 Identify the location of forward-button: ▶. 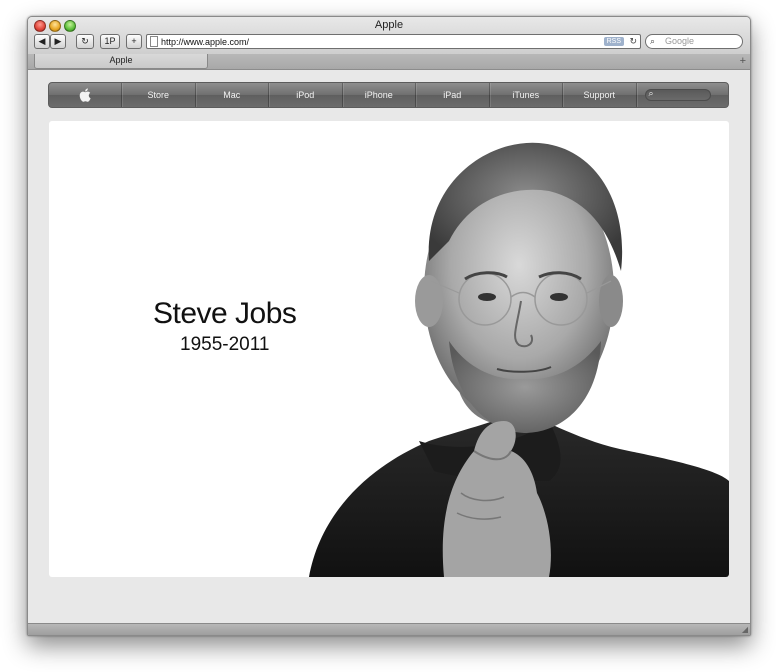
(58, 41).